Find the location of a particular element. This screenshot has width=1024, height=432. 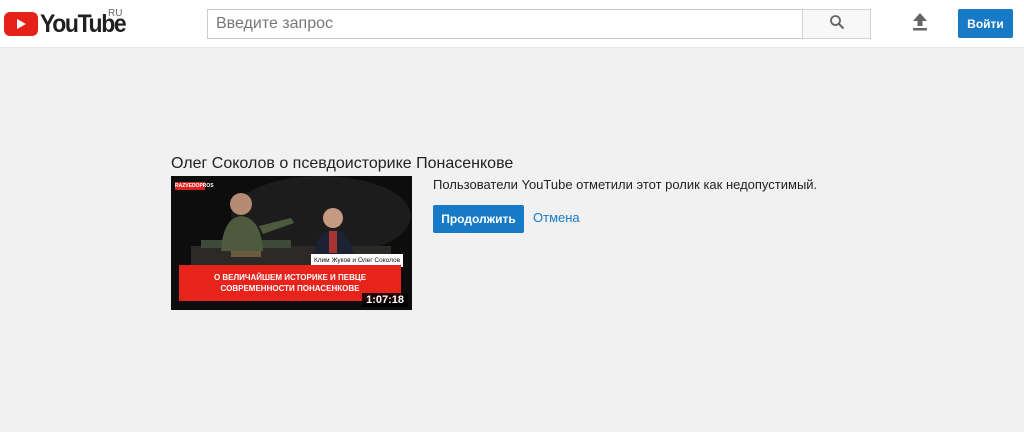

search-icon is located at coordinates (837, 24).